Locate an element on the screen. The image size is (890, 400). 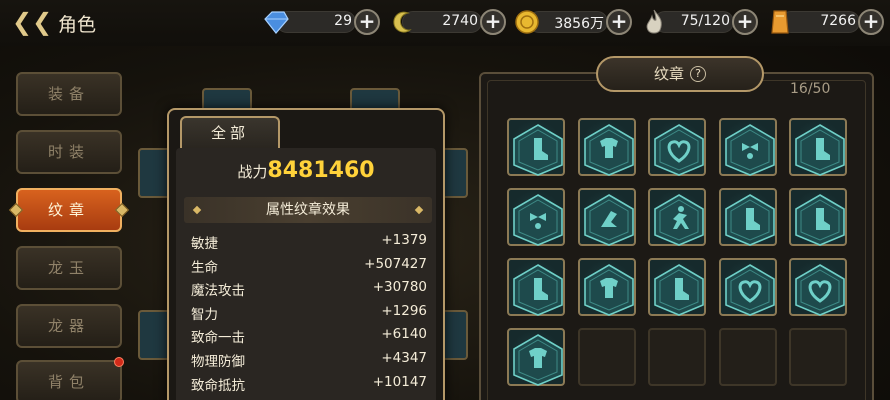
gold-coin-icon is located at coordinates (527, 22).